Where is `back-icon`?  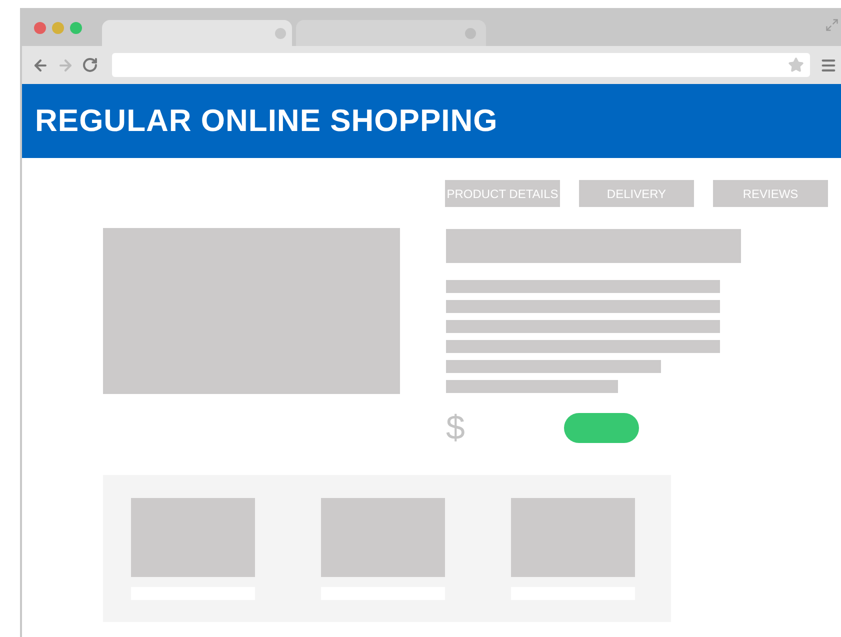
back-icon is located at coordinates (40, 65).